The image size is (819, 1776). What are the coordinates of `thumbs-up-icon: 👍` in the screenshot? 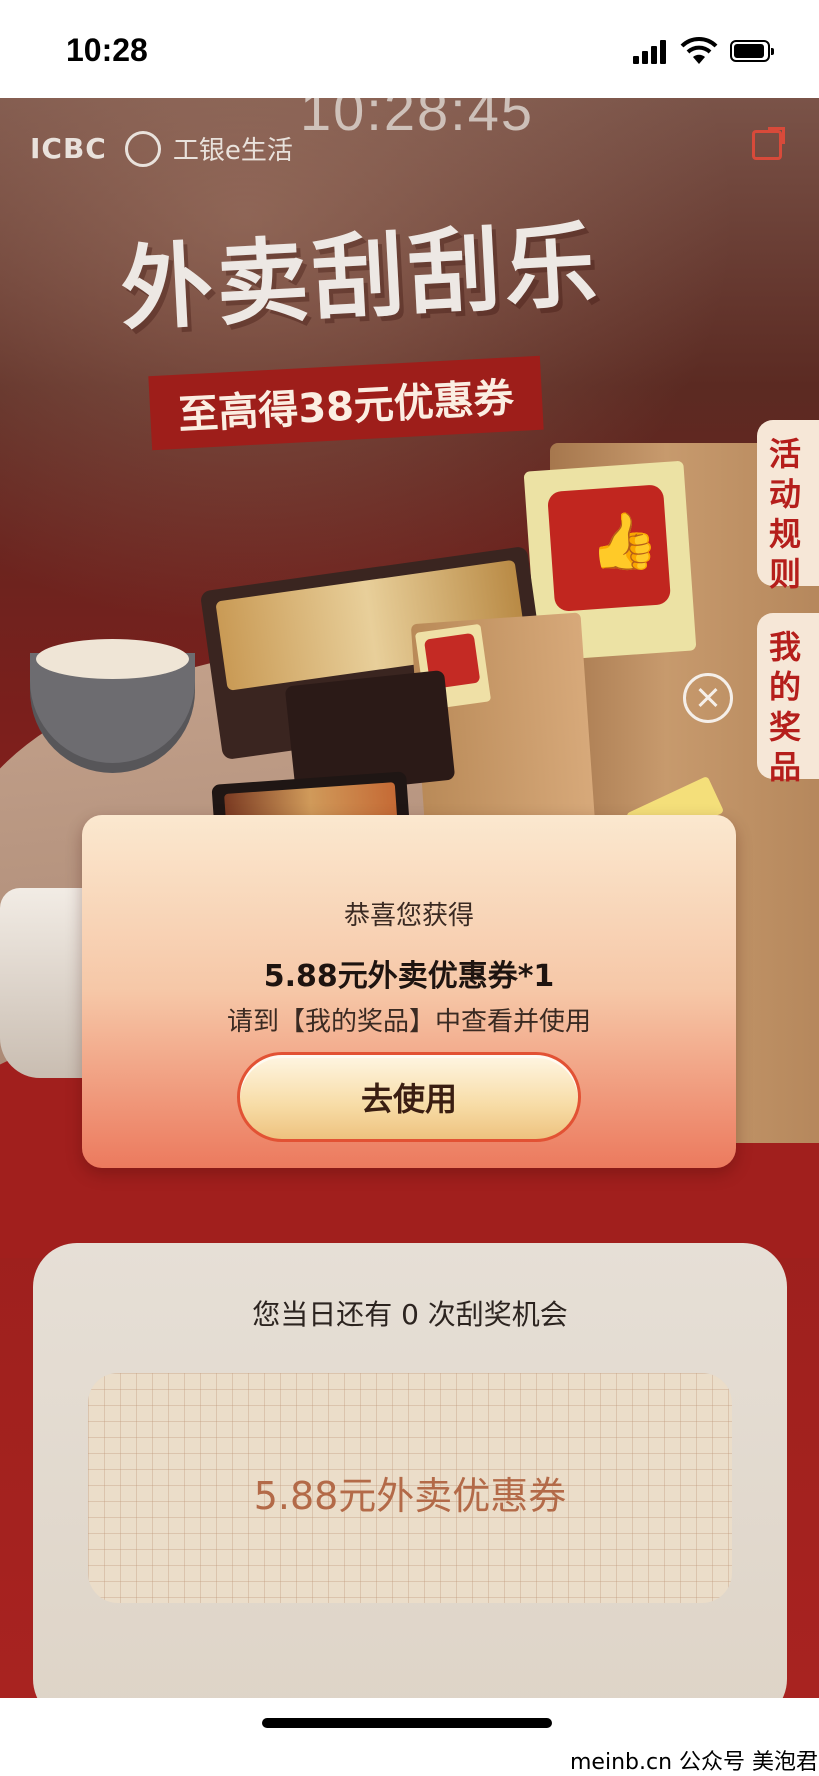 It's located at (623, 542).